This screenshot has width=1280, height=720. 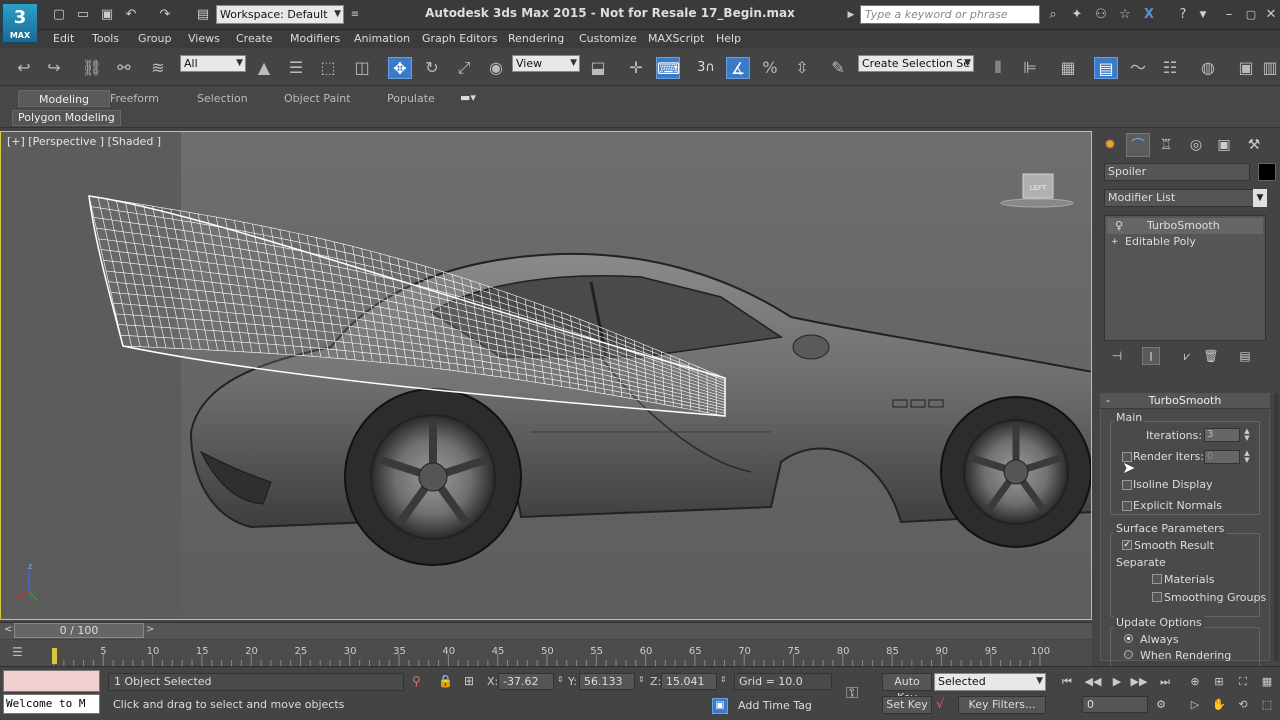 What do you see at coordinates (728, 38) in the screenshot?
I see `menu-help: Help` at bounding box center [728, 38].